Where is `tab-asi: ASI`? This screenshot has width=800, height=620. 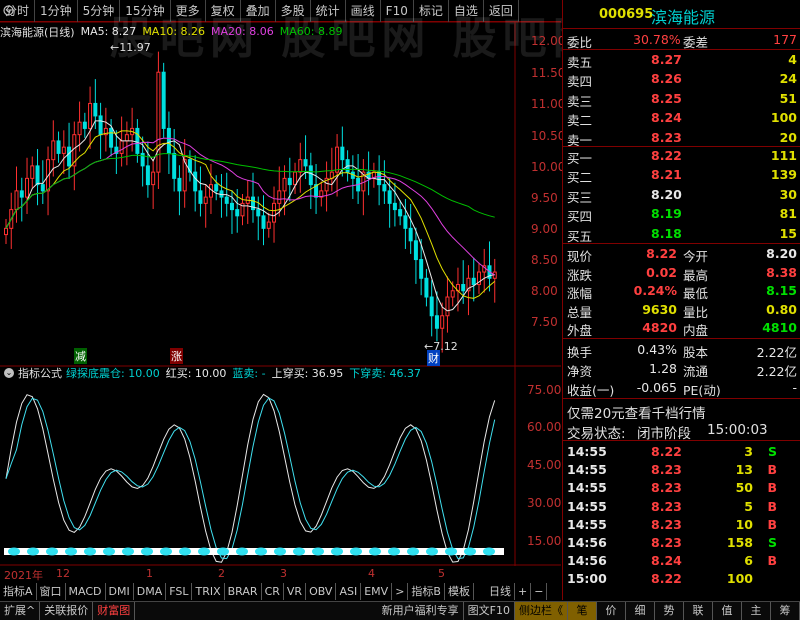
tab-asi: ASI is located at coordinates (349, 591).